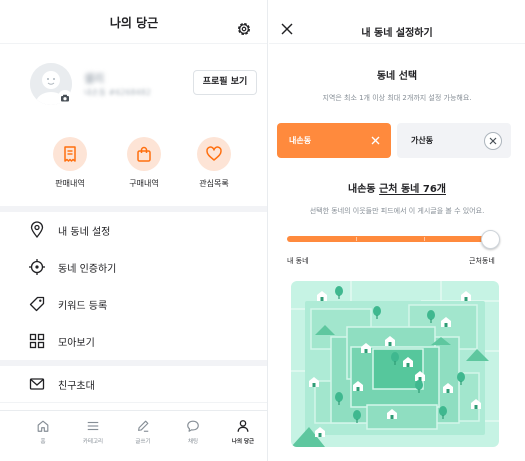  Describe the element at coordinates (93, 442) in the screenshot. I see `tab-label: 카테고리` at that location.